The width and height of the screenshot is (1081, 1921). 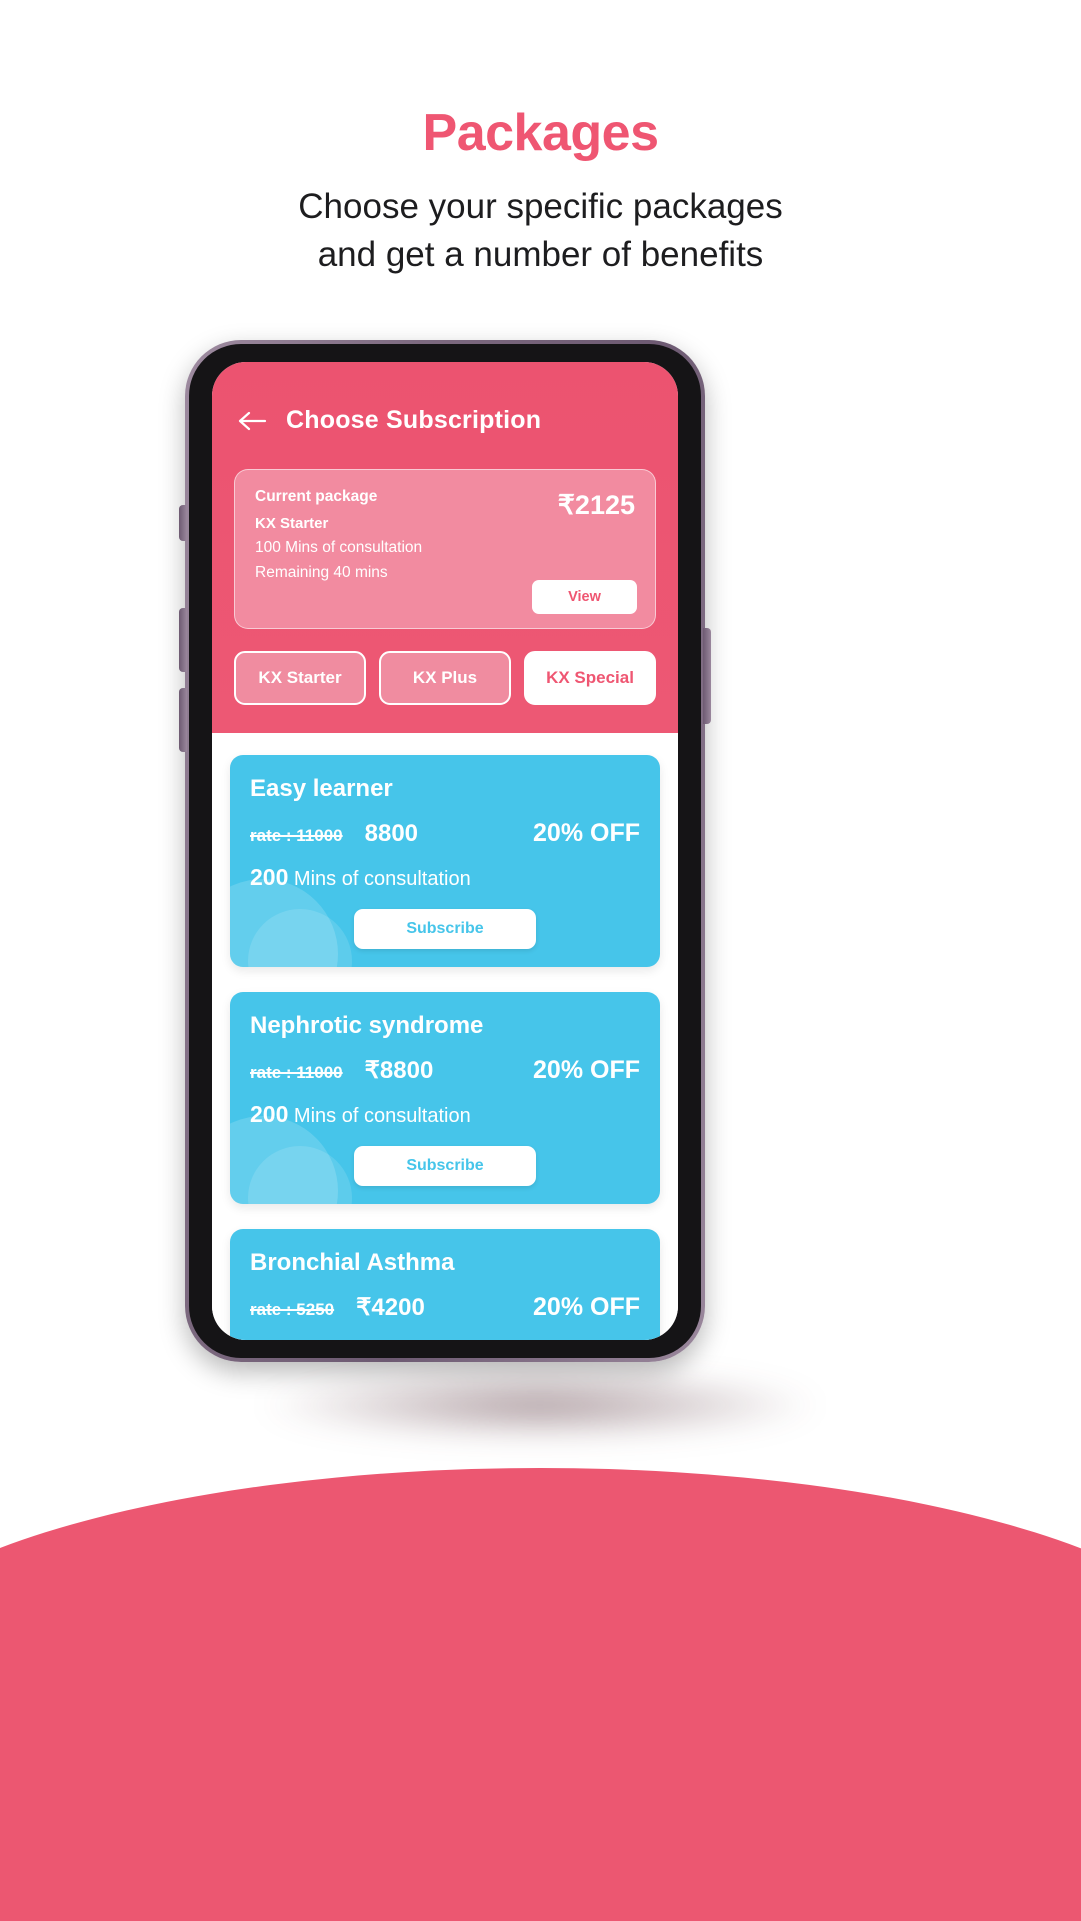 What do you see at coordinates (253, 421) in the screenshot?
I see `arrow-left-icon` at bounding box center [253, 421].